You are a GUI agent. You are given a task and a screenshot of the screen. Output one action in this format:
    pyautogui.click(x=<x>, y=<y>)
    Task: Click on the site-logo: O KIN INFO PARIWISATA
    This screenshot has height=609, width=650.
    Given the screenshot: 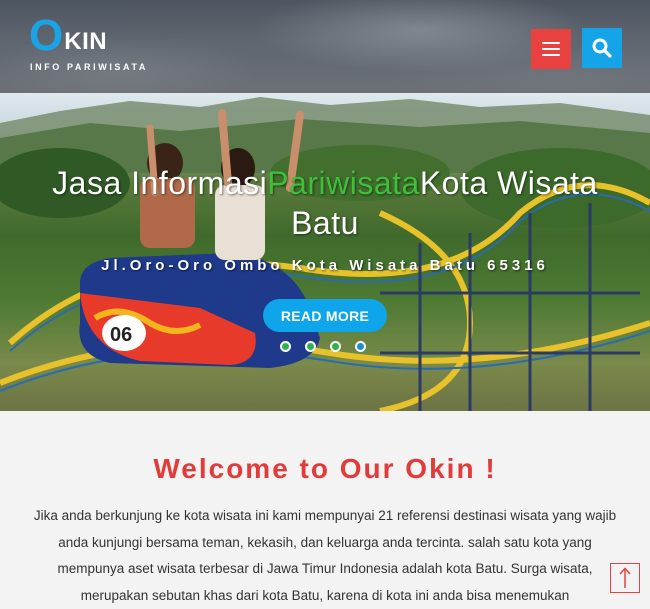 What is the action you would take?
    pyautogui.click(x=88, y=42)
    